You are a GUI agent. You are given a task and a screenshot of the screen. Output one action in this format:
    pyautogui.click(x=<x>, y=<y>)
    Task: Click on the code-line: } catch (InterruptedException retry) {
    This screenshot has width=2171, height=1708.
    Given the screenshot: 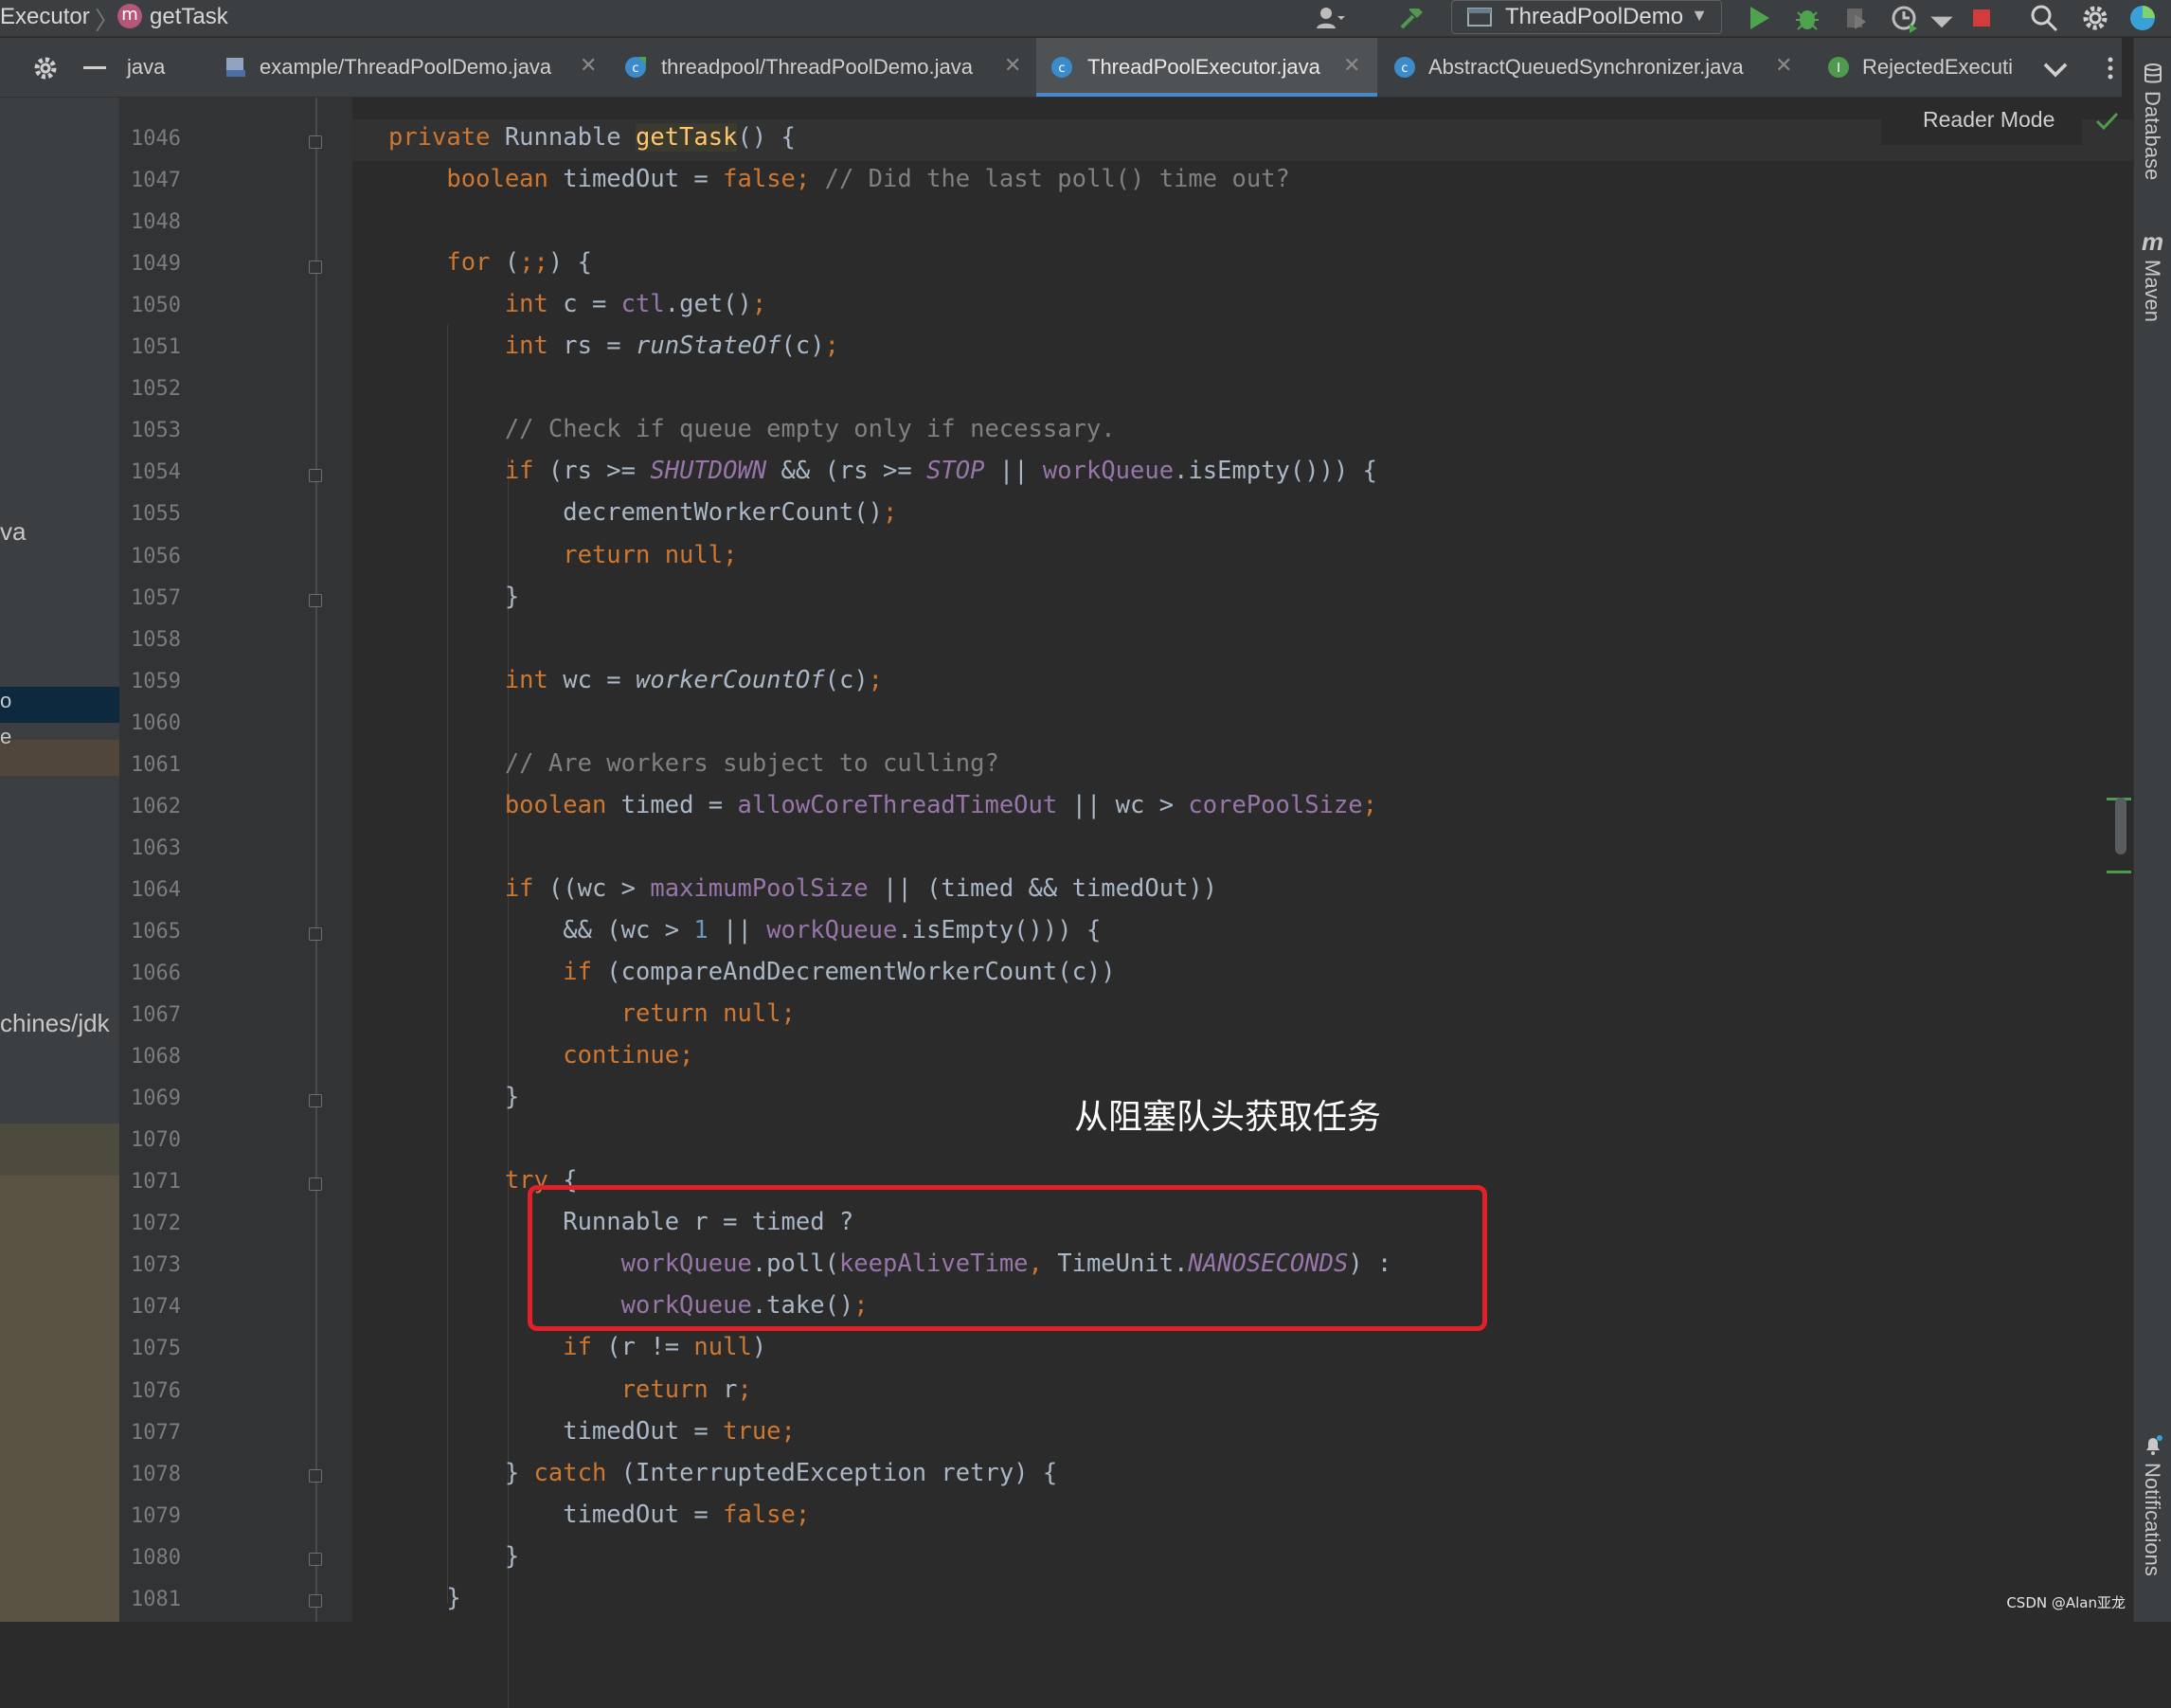 What is the action you would take?
    pyautogui.click(x=723, y=1480)
    